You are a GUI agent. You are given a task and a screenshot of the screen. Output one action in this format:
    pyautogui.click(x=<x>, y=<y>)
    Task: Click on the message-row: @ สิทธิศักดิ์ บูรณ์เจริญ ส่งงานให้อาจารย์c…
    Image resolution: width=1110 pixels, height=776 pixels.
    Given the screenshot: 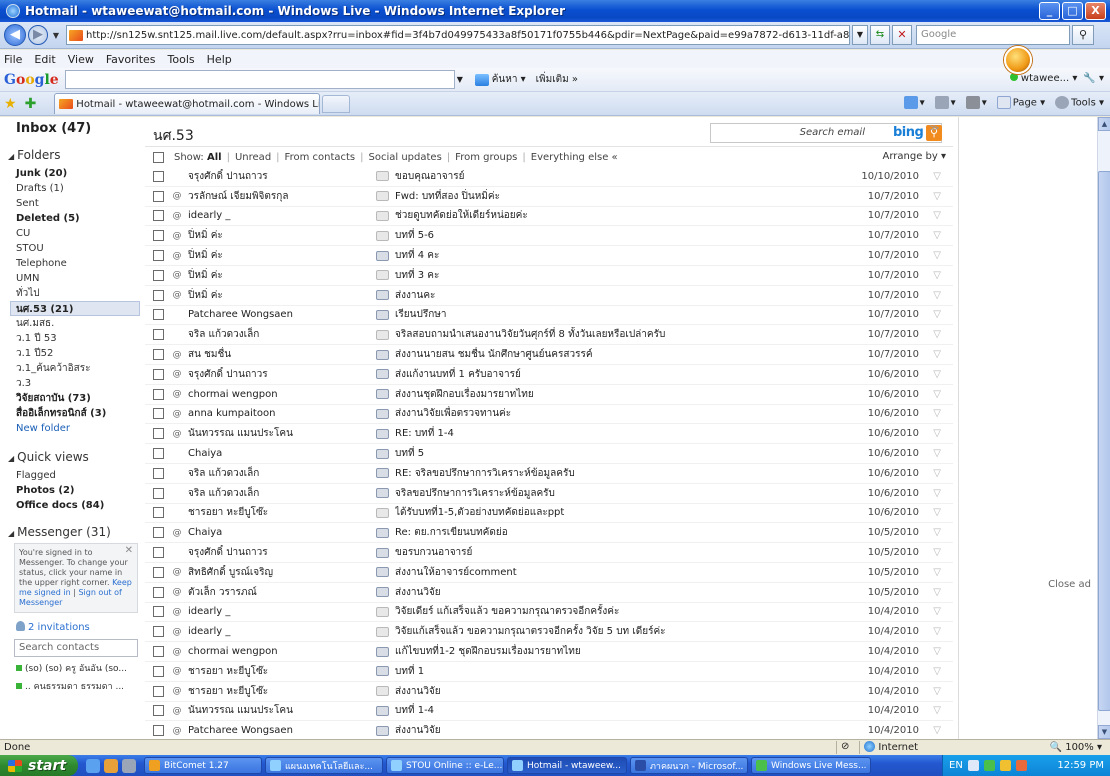 What is the action you would take?
    pyautogui.click(x=549, y=573)
    